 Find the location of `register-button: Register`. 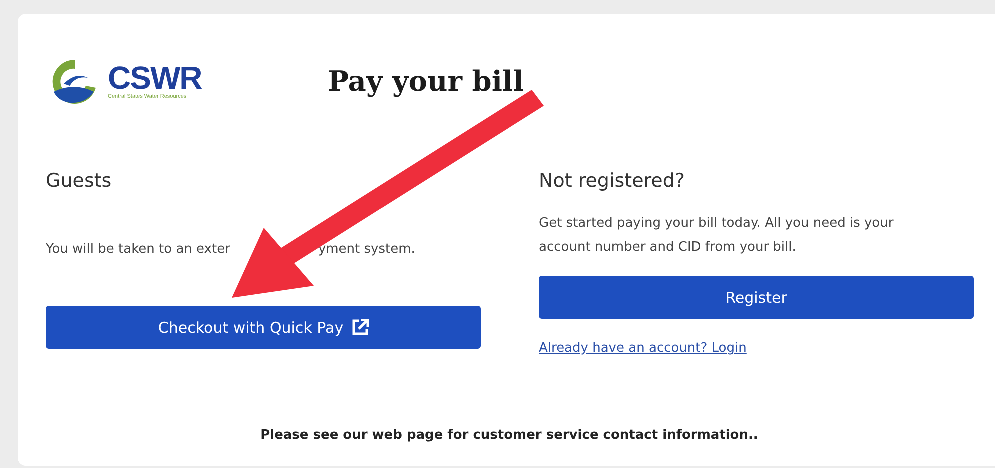

register-button: Register is located at coordinates (756, 297).